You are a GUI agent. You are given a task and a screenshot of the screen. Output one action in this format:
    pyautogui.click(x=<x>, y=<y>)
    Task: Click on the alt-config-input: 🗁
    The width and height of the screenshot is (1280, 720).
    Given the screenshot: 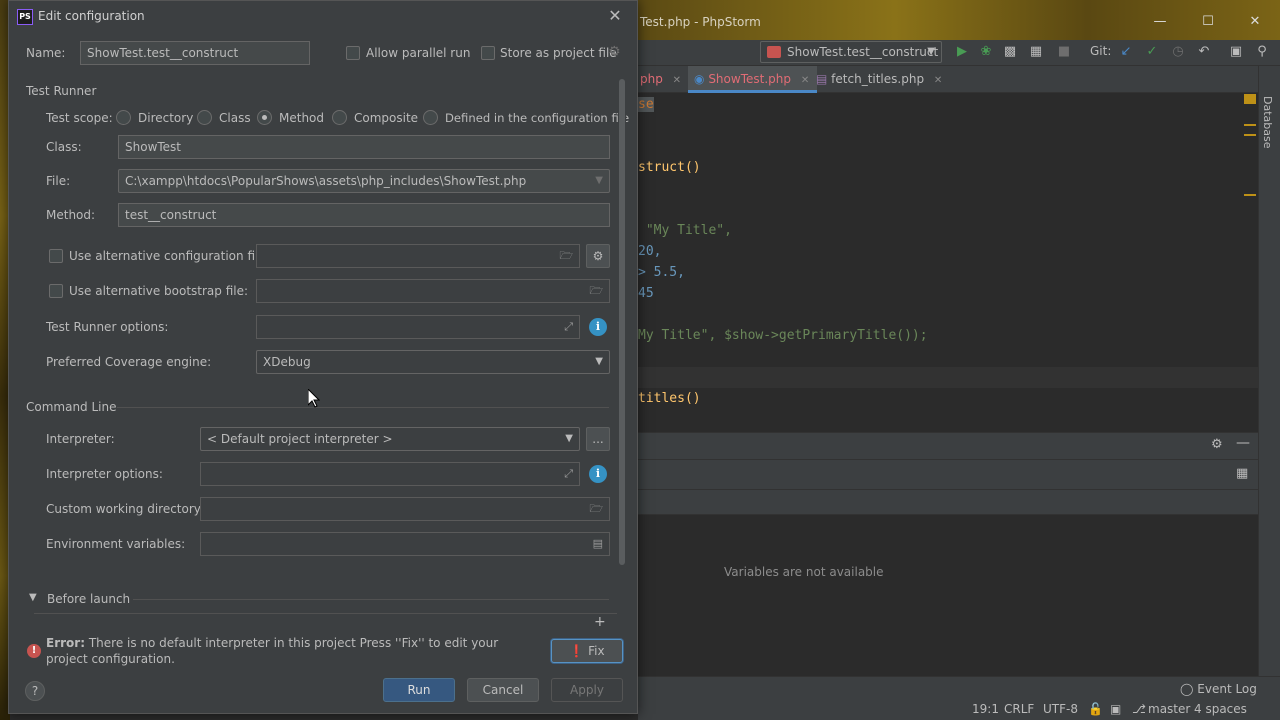 What is the action you would take?
    pyautogui.click(x=418, y=256)
    